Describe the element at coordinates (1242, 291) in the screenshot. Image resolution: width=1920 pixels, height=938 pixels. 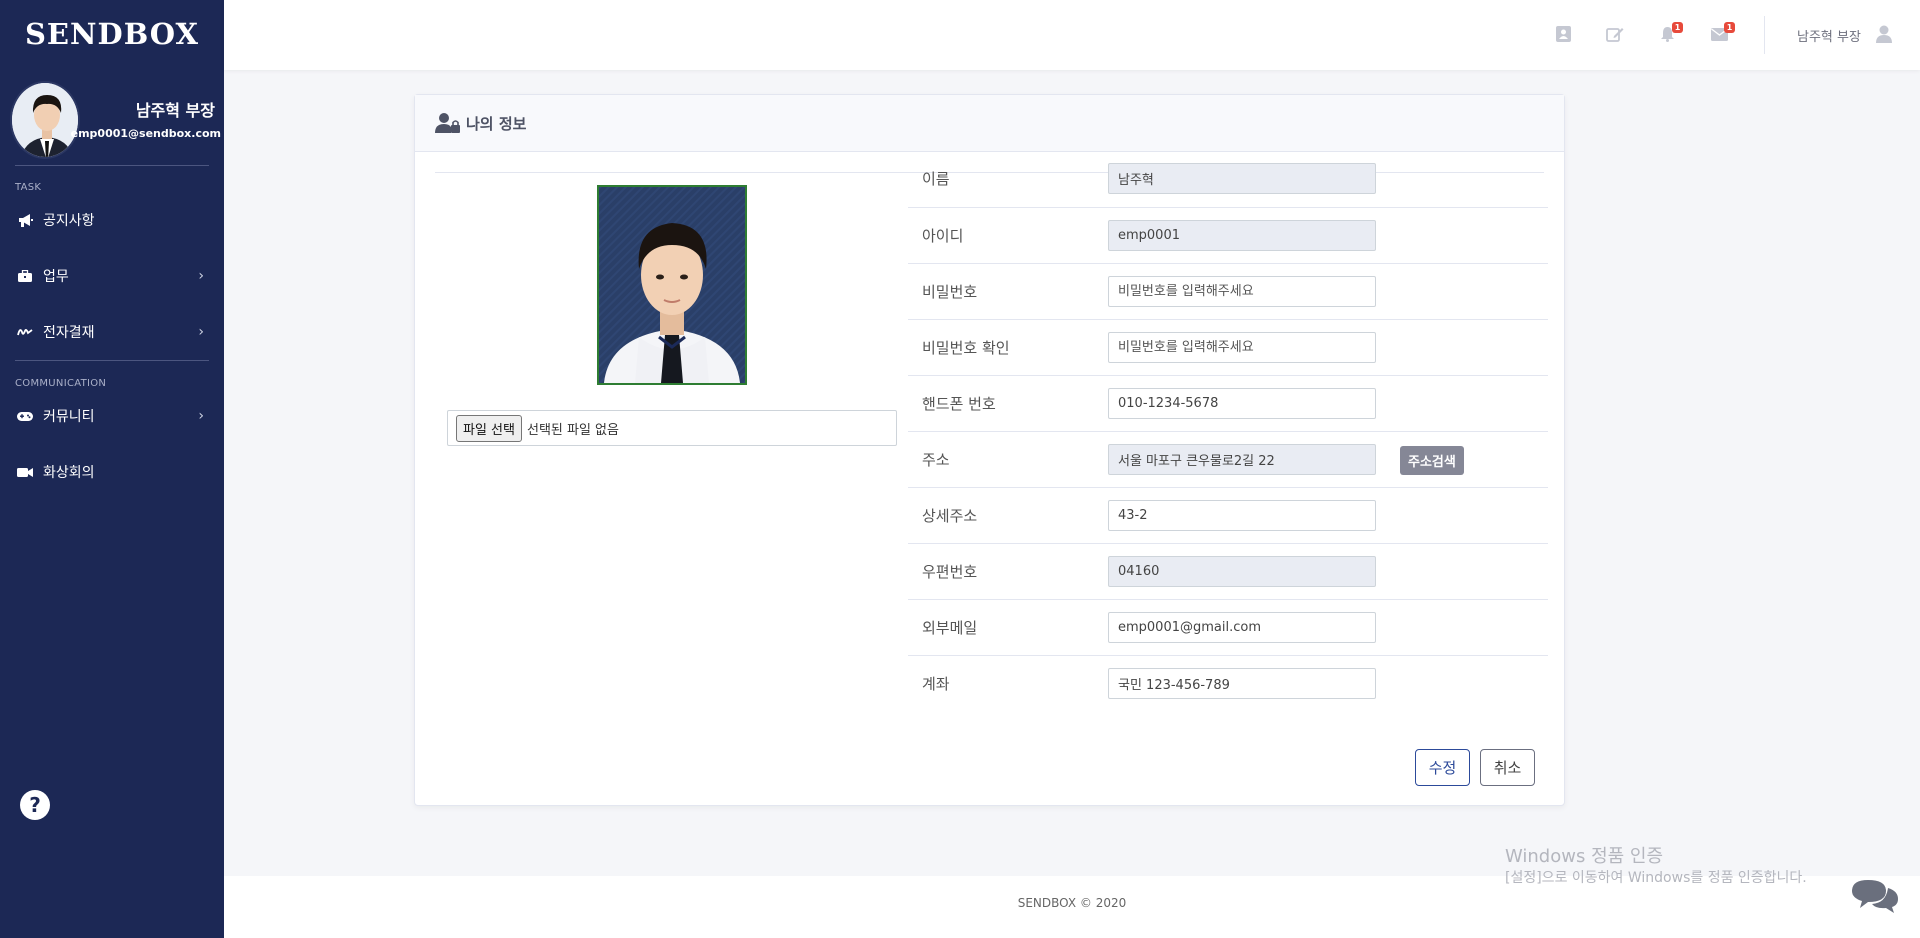
I see `password-field` at that location.